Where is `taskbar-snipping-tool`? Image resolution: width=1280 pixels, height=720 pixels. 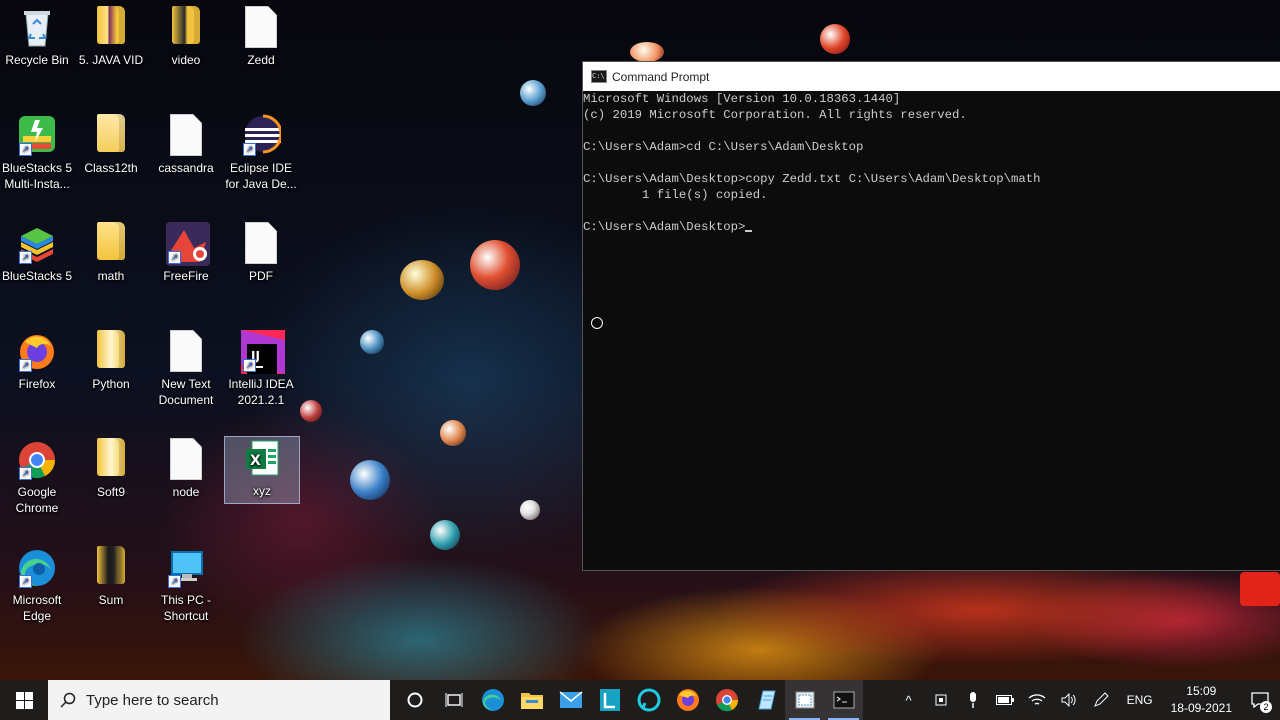 taskbar-snipping-tool is located at coordinates (804, 700).